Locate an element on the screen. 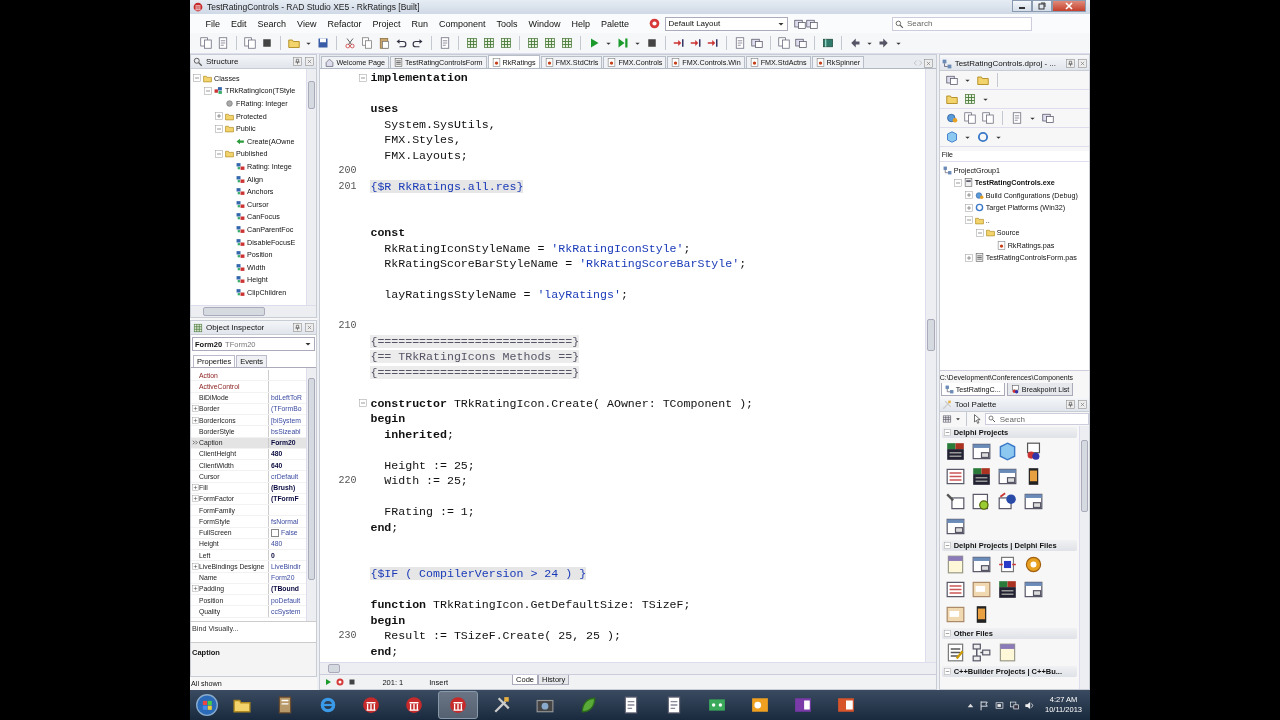  menu-item: Tools is located at coordinates (507, 23).